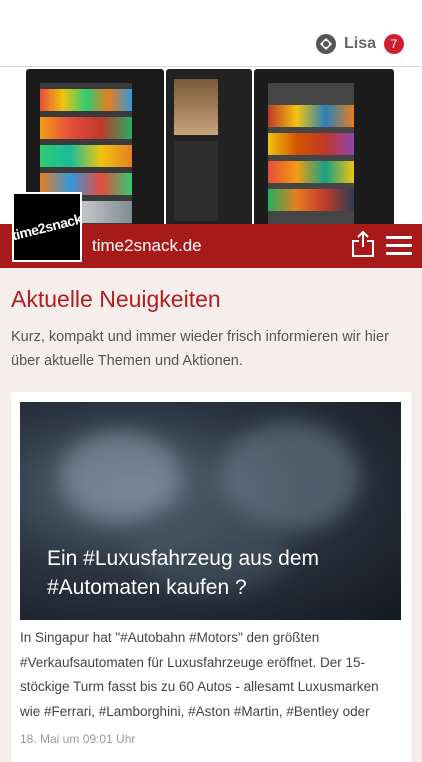 This screenshot has width=422, height=762. I want to click on user-name: Lisa, so click(359, 43).